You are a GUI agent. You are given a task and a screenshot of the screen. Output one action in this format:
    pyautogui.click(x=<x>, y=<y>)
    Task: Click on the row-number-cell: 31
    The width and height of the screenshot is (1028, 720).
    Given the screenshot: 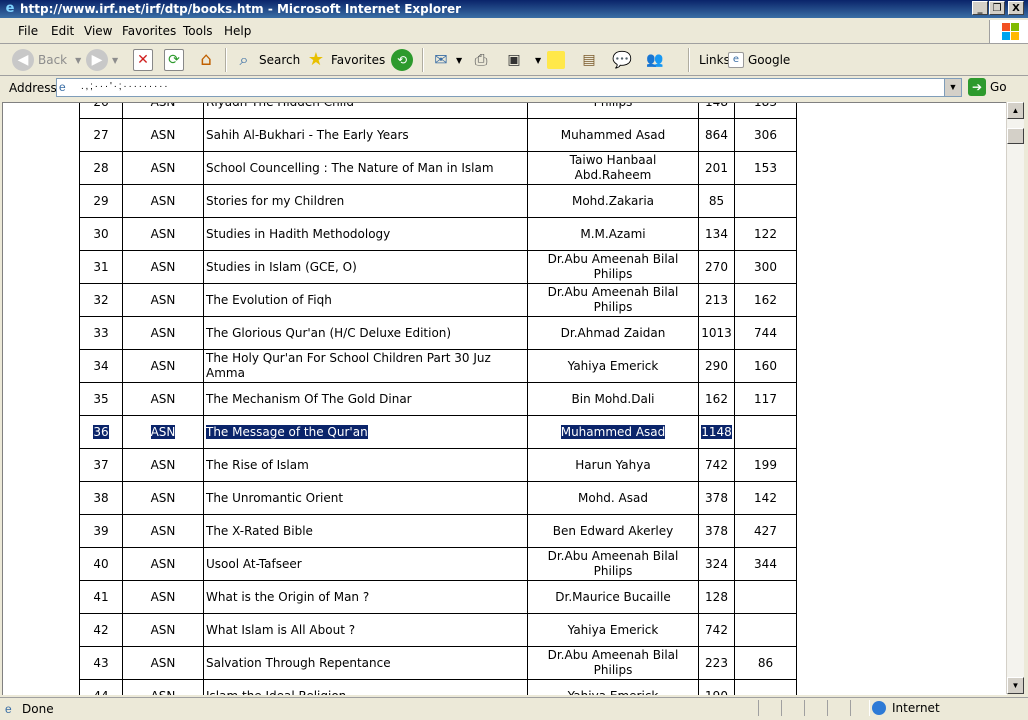 What is the action you would take?
    pyautogui.click(x=101, y=267)
    